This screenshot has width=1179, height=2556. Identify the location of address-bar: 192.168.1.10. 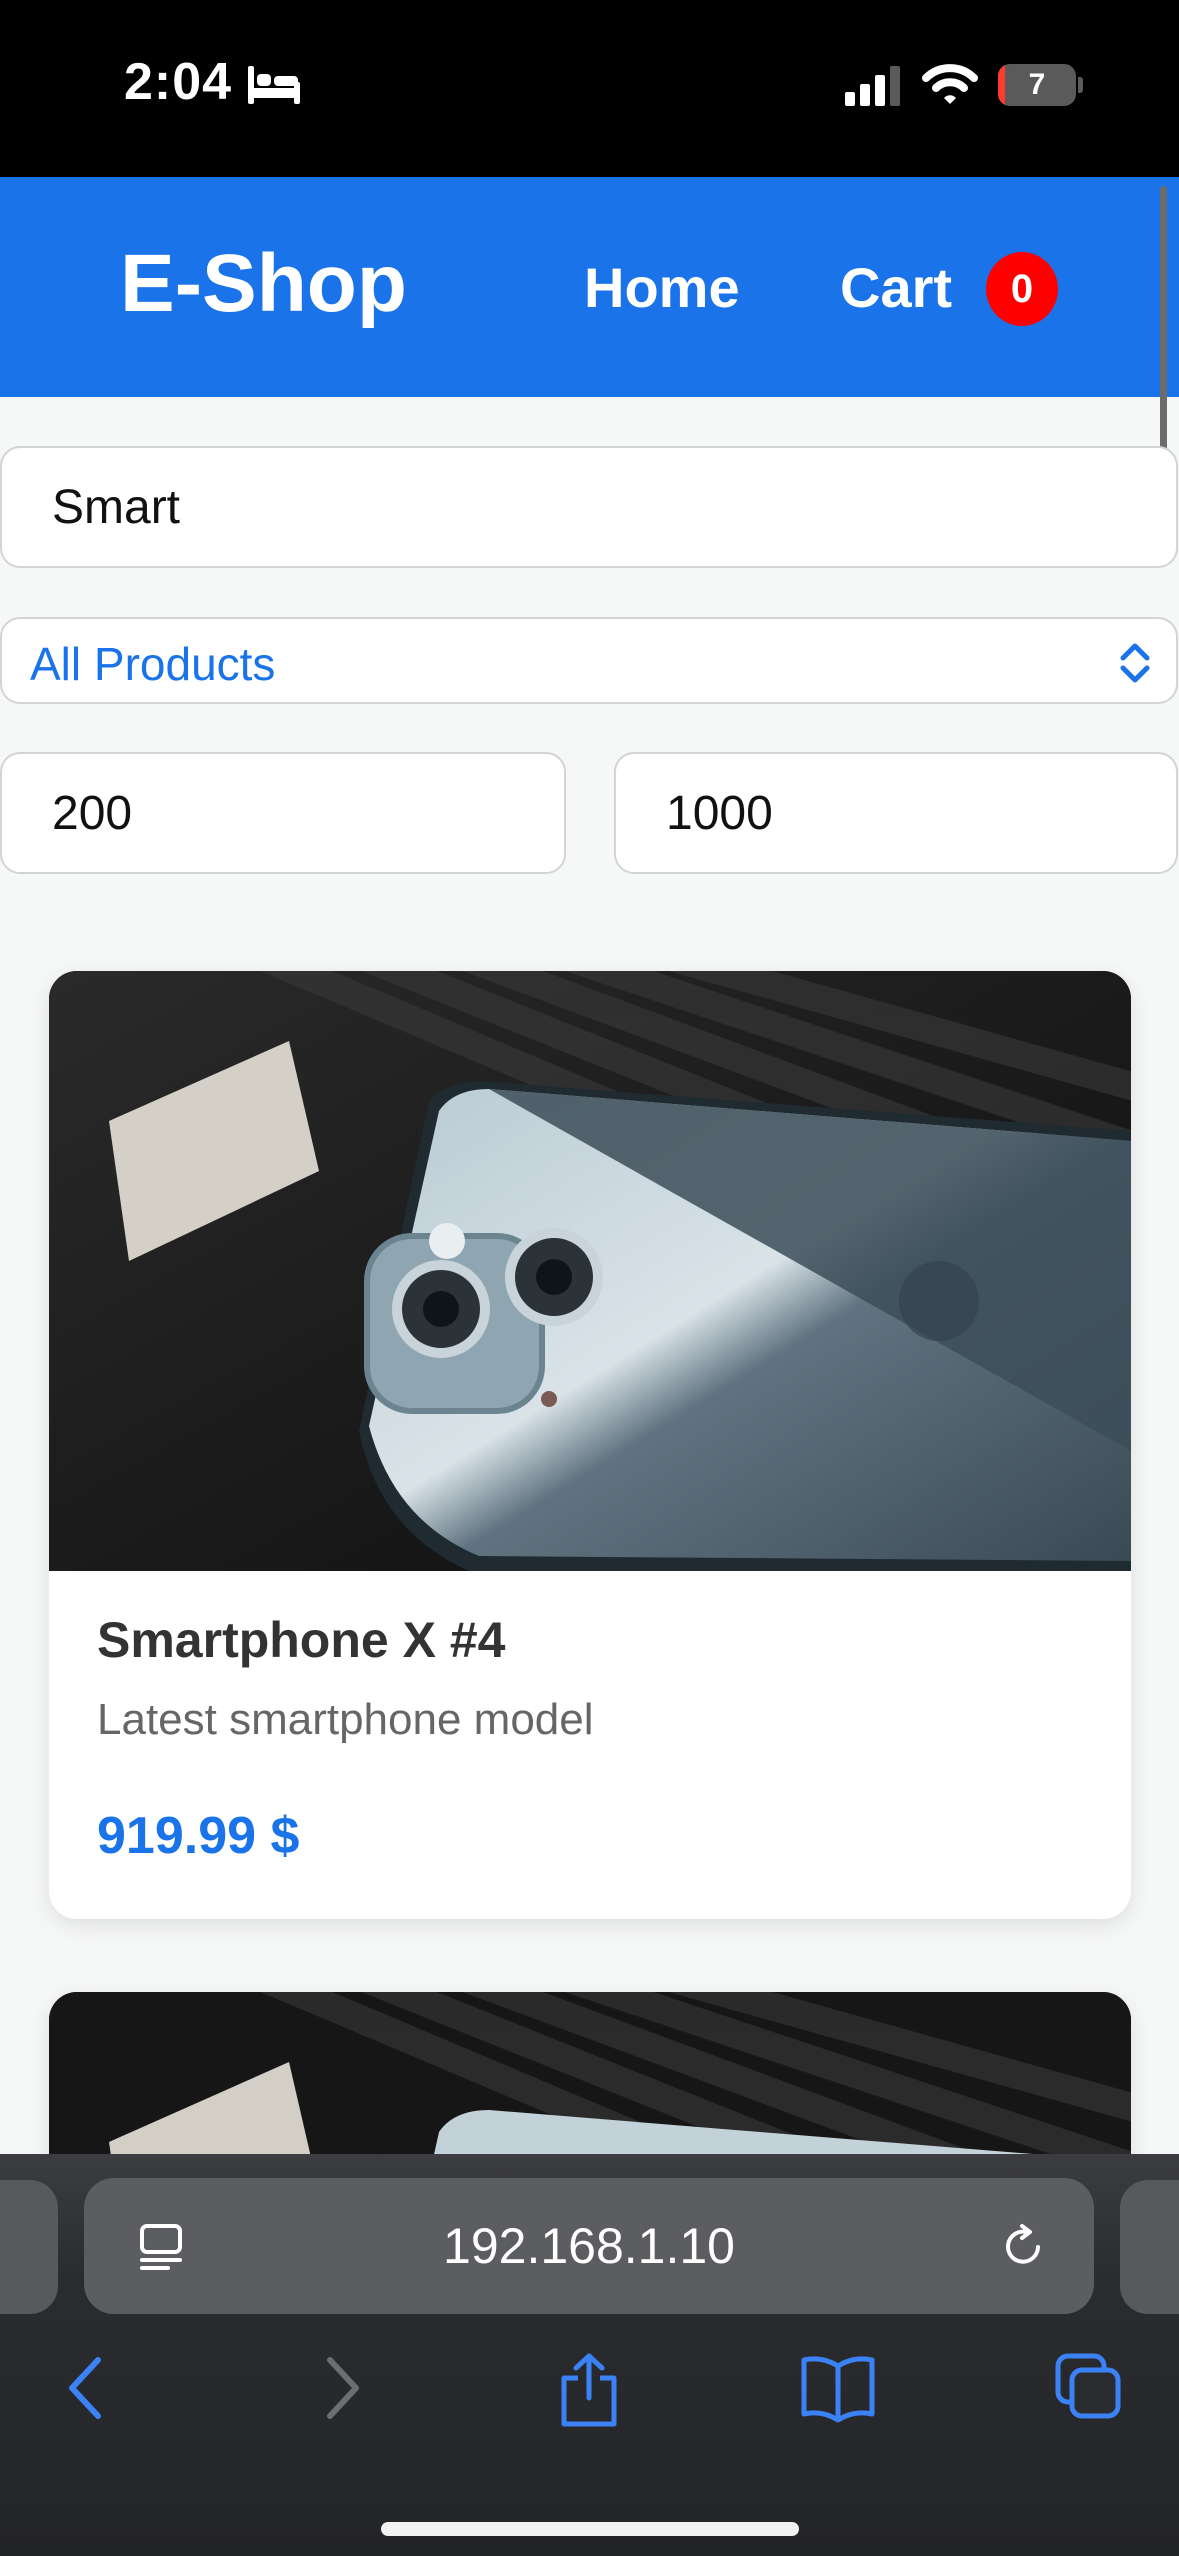
(589, 2246).